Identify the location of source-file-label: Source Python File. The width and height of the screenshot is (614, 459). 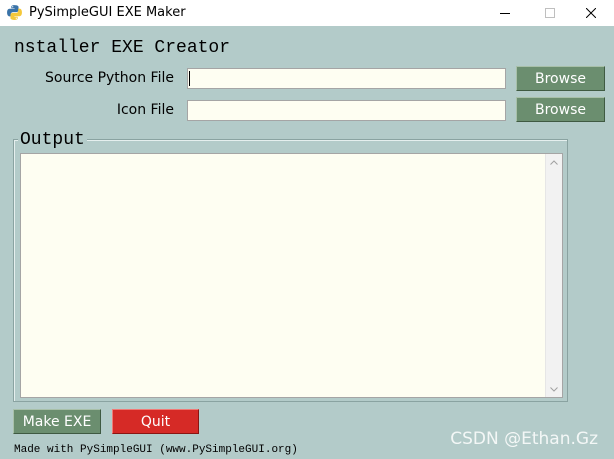
(109, 78).